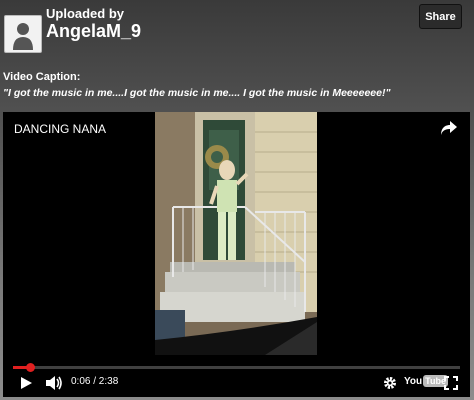 The image size is (474, 400). I want to click on fullscreen-icon, so click(451, 383).